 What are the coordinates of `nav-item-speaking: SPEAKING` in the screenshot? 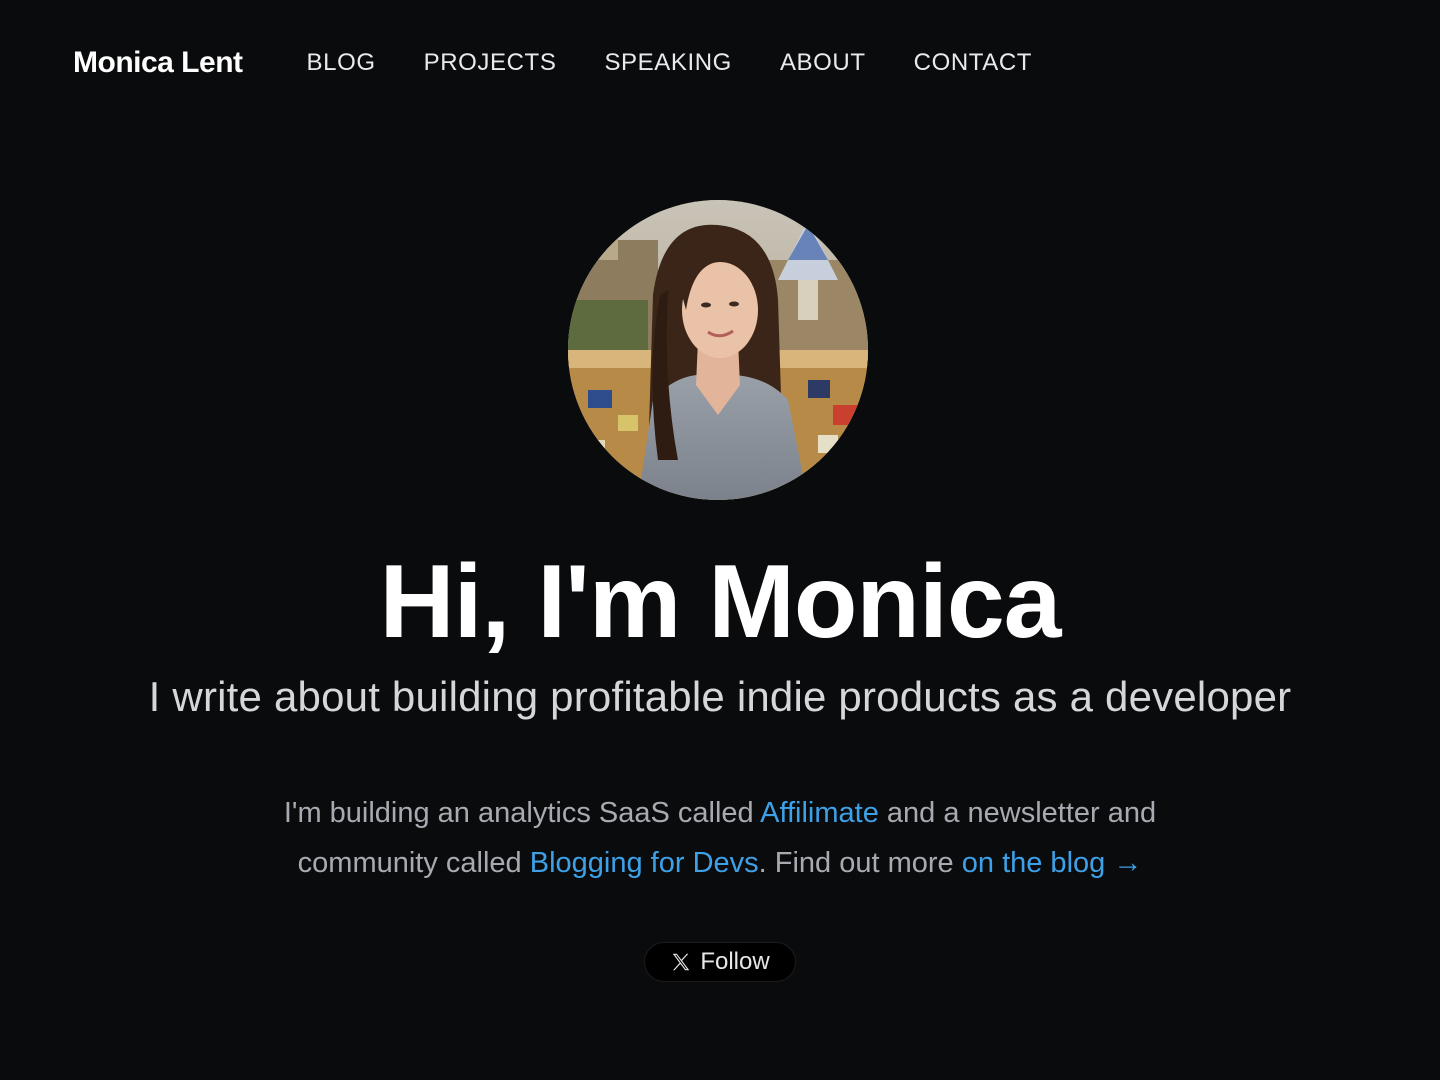 It's located at (668, 63).